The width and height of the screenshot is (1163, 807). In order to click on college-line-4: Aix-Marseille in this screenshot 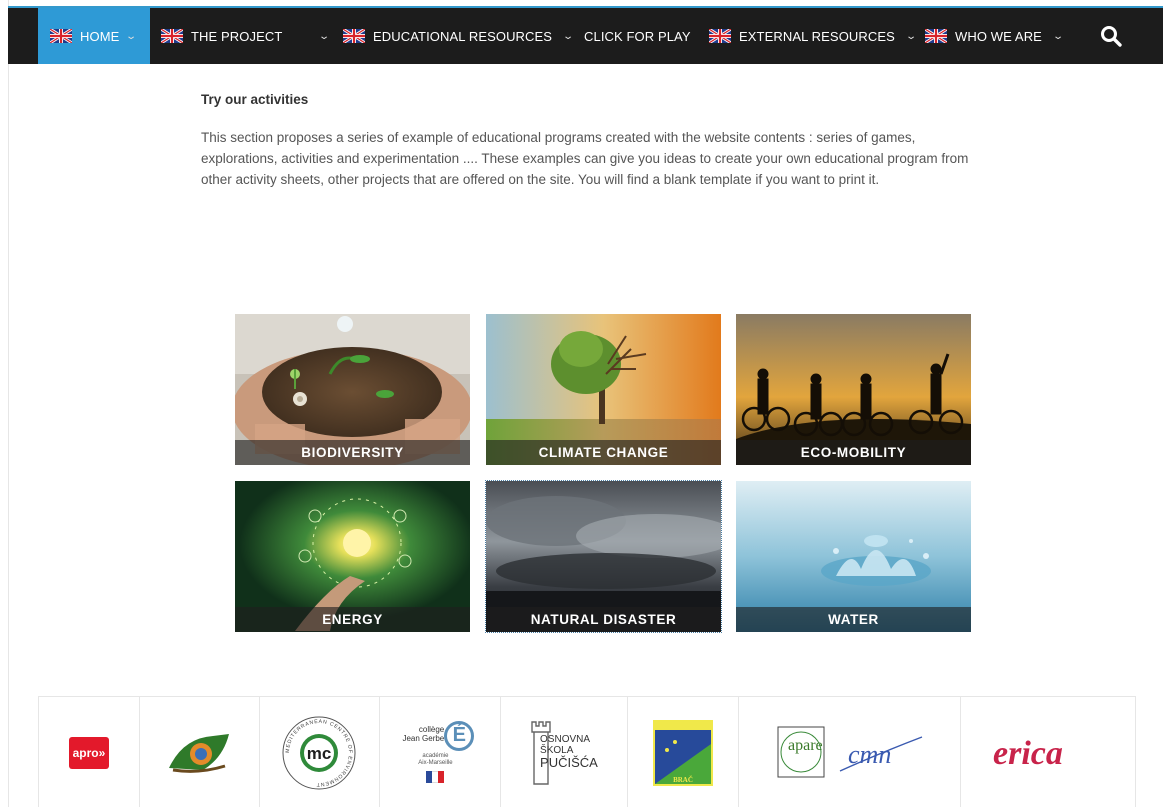, I will do `click(435, 762)`.